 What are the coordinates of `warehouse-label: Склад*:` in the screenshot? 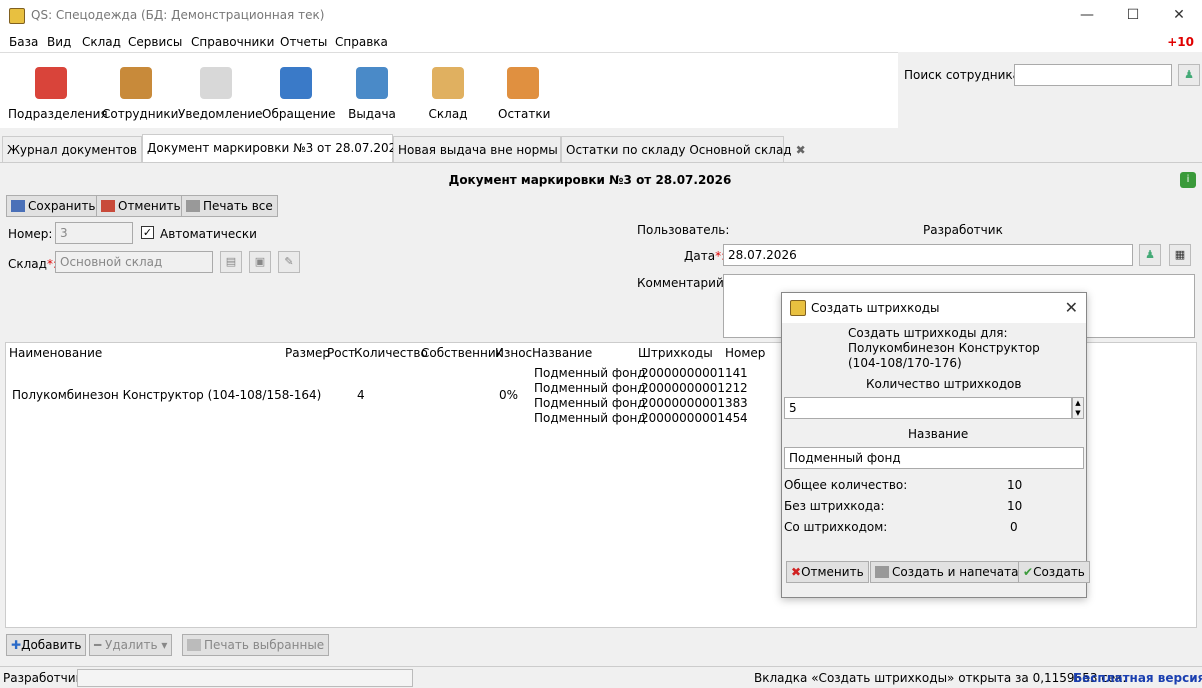 It's located at (32, 264).